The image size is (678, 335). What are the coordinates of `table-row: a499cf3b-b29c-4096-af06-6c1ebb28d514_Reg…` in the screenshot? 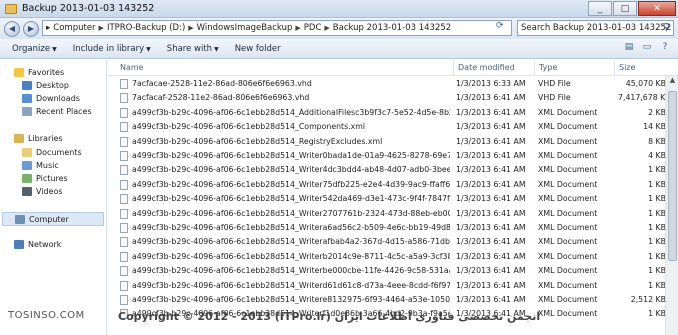 It's located at (393, 142).